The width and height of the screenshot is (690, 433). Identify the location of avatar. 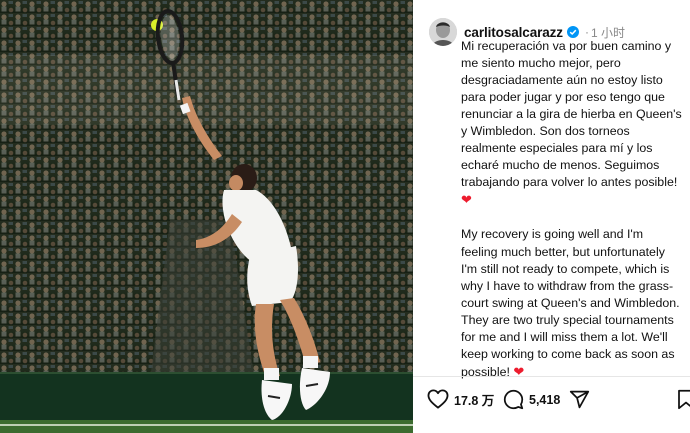
(443, 32).